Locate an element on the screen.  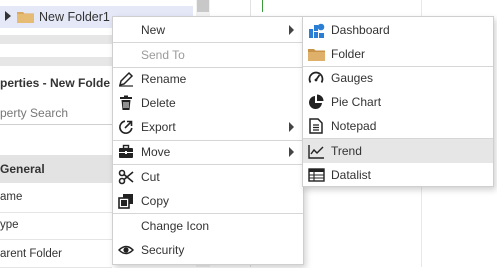
submenu-item-pie-chart: Pie Chart is located at coordinates (398, 102).